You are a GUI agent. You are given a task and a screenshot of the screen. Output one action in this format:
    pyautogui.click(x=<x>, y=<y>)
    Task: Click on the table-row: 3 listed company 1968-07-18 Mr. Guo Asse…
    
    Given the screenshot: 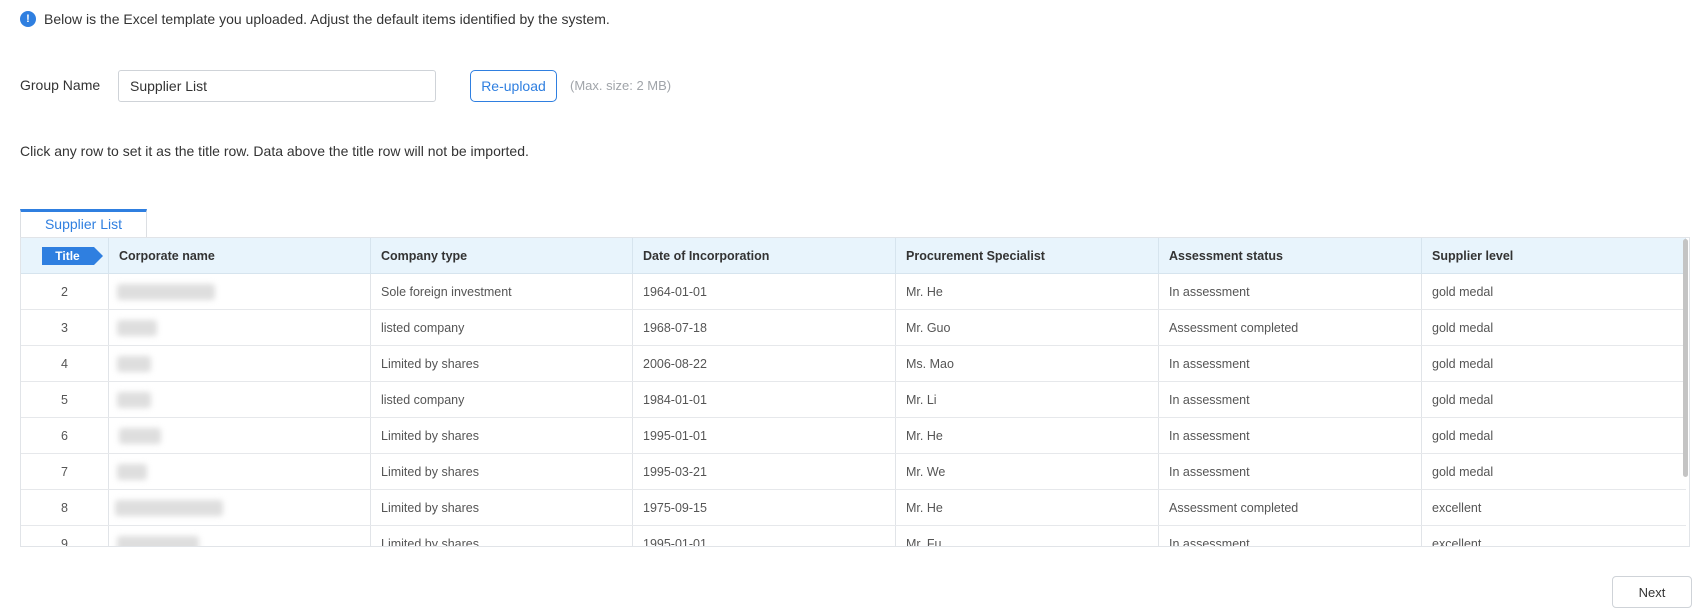 What is the action you would take?
    pyautogui.click(x=853, y=328)
    